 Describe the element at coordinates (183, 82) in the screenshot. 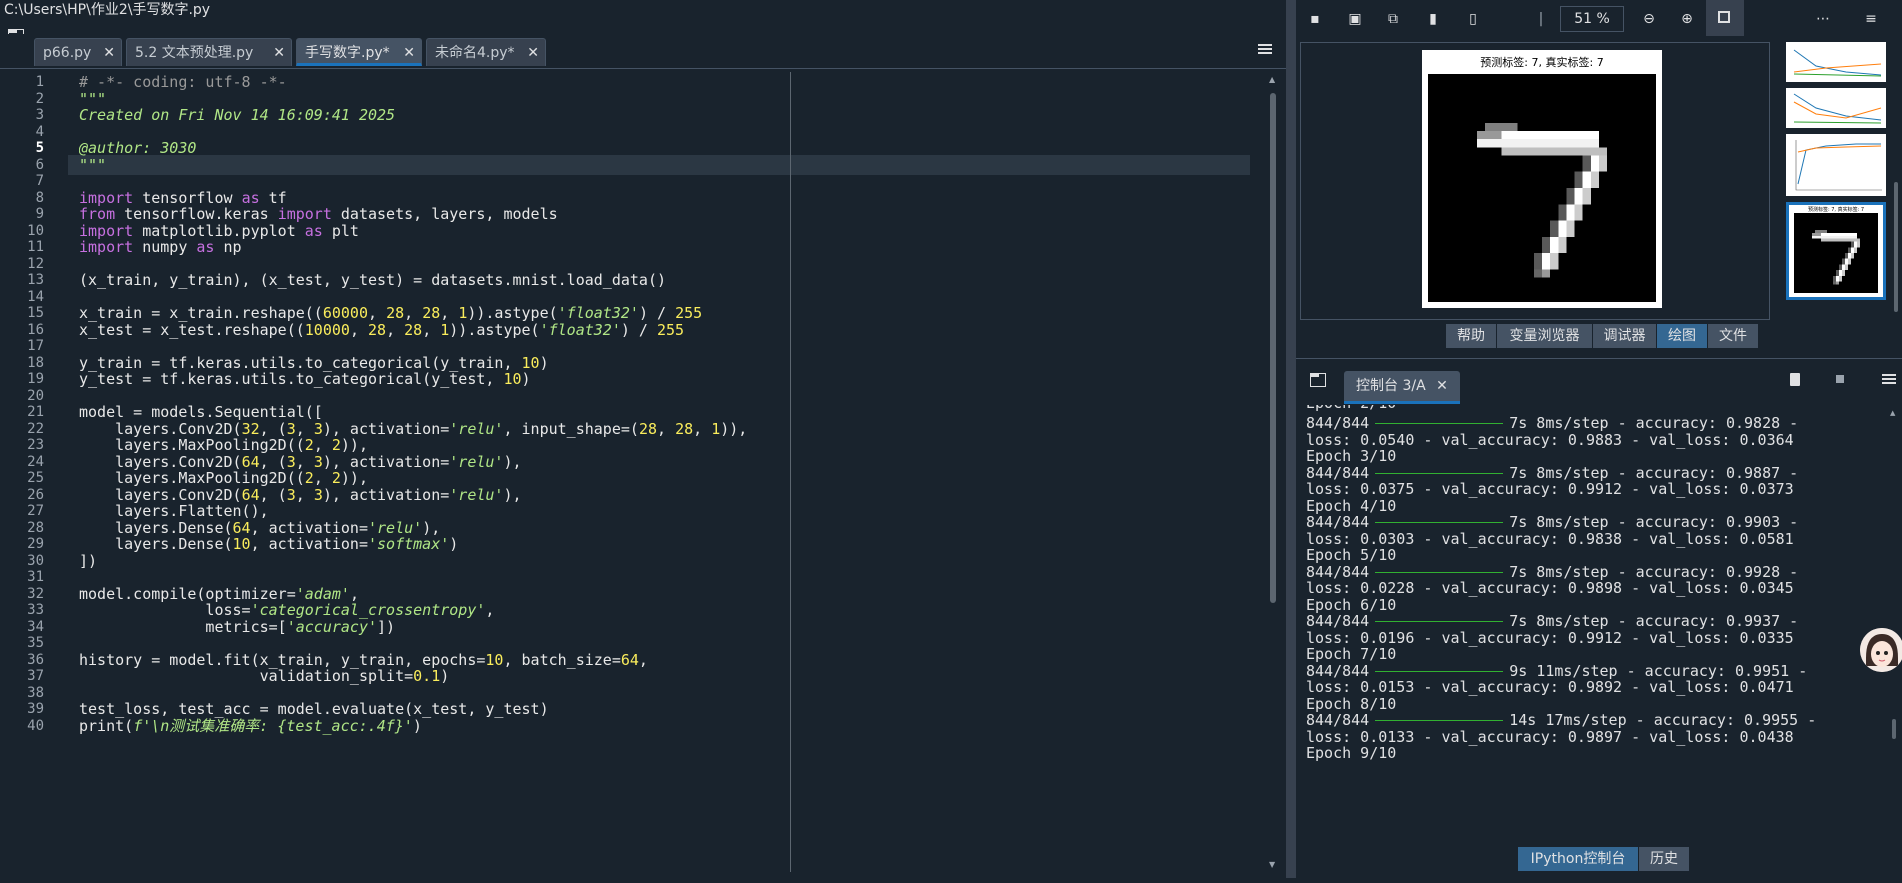

I see `code-line: # -*- coding: utf-8 -*-` at that location.